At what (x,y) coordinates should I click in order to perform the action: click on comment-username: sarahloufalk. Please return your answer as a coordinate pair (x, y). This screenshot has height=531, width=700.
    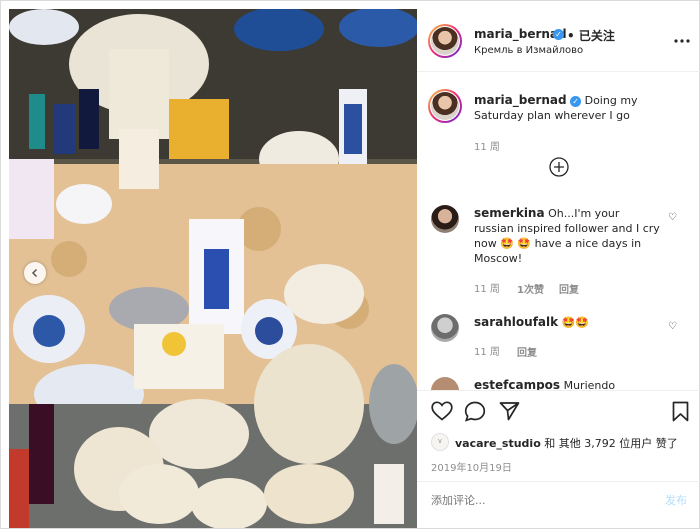
    Looking at the image, I should click on (516, 322).